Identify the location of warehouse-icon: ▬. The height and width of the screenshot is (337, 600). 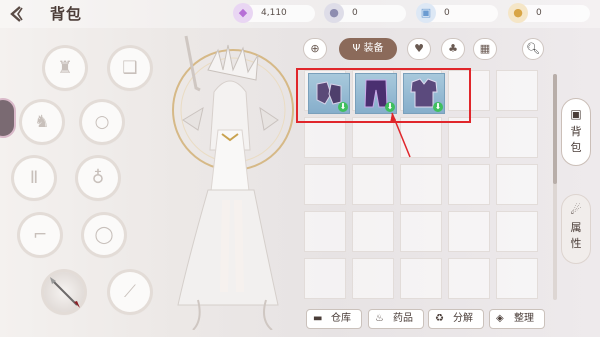
(318, 318).